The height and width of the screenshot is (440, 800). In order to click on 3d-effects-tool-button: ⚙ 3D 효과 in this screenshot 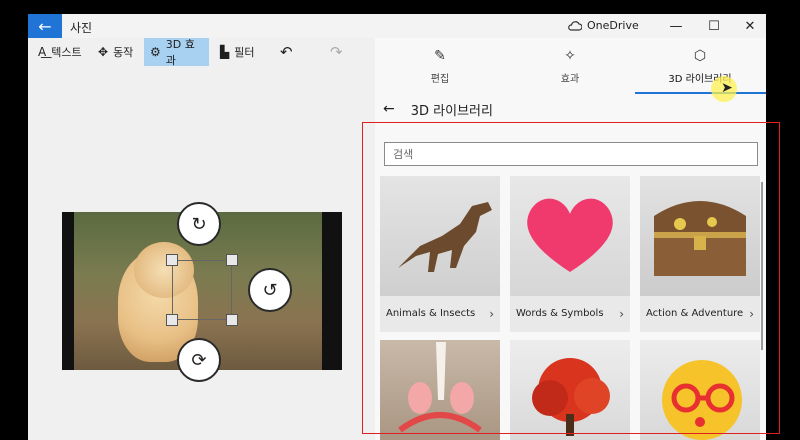, I will do `click(176, 52)`.